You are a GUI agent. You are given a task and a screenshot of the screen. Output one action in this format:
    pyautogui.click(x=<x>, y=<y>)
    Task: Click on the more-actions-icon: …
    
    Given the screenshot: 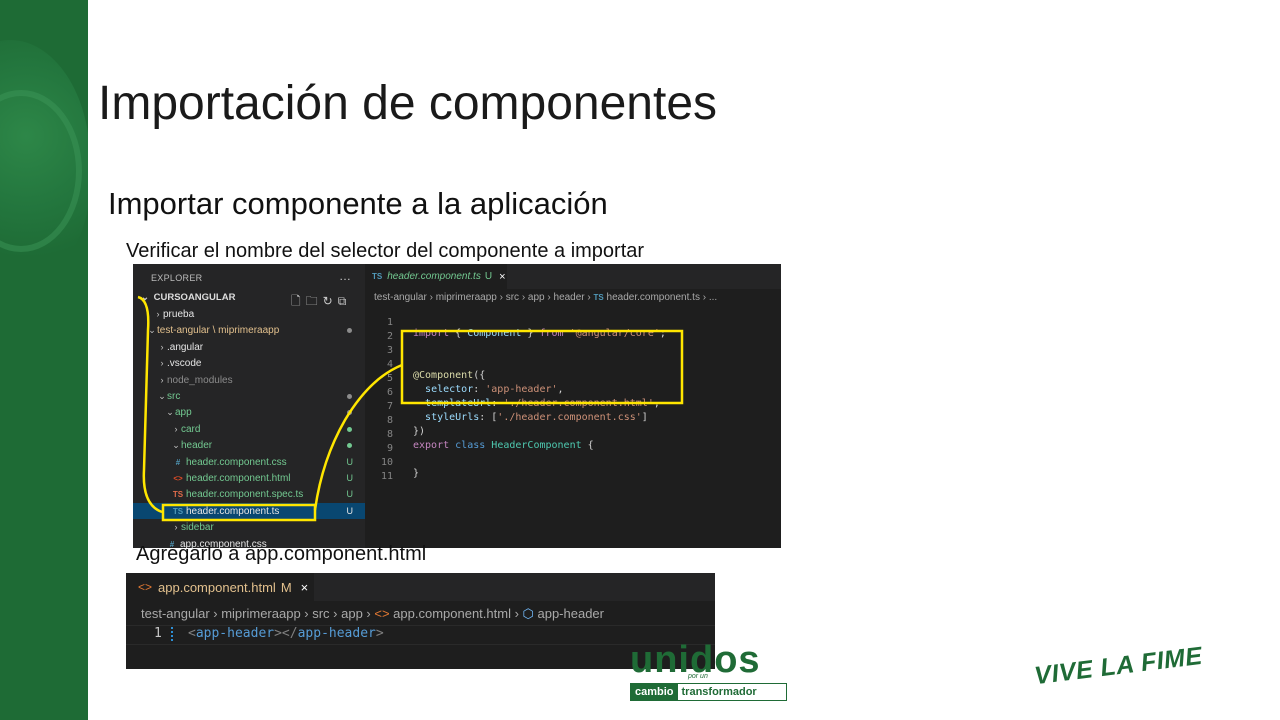 What is the action you would take?
    pyautogui.click(x=345, y=276)
    